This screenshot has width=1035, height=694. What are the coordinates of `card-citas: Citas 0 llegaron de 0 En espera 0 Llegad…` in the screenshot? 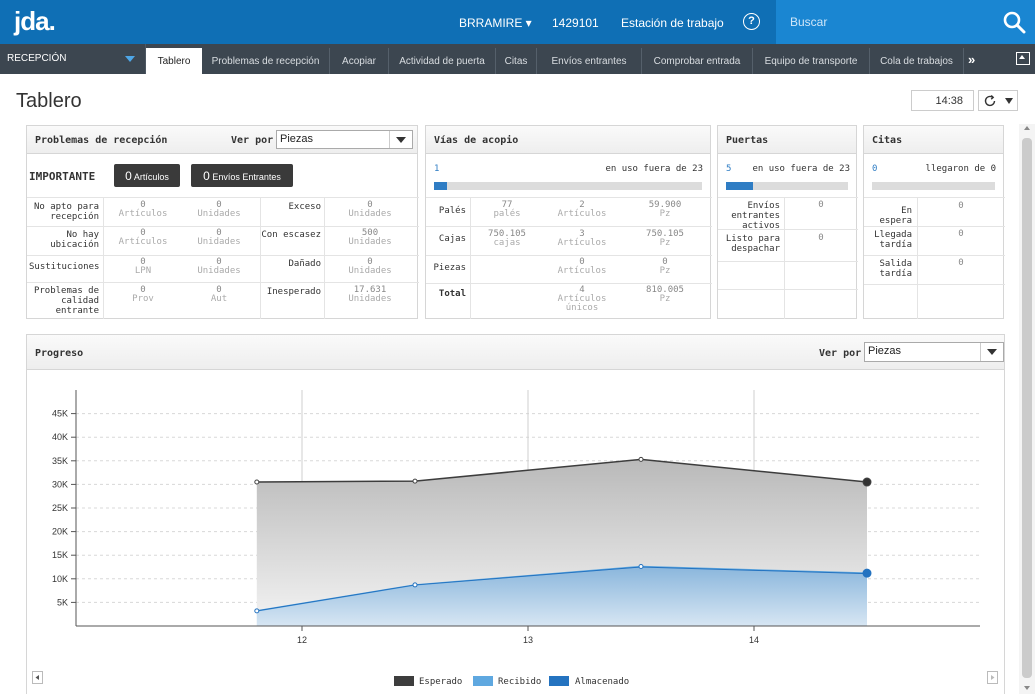 It's located at (934, 222).